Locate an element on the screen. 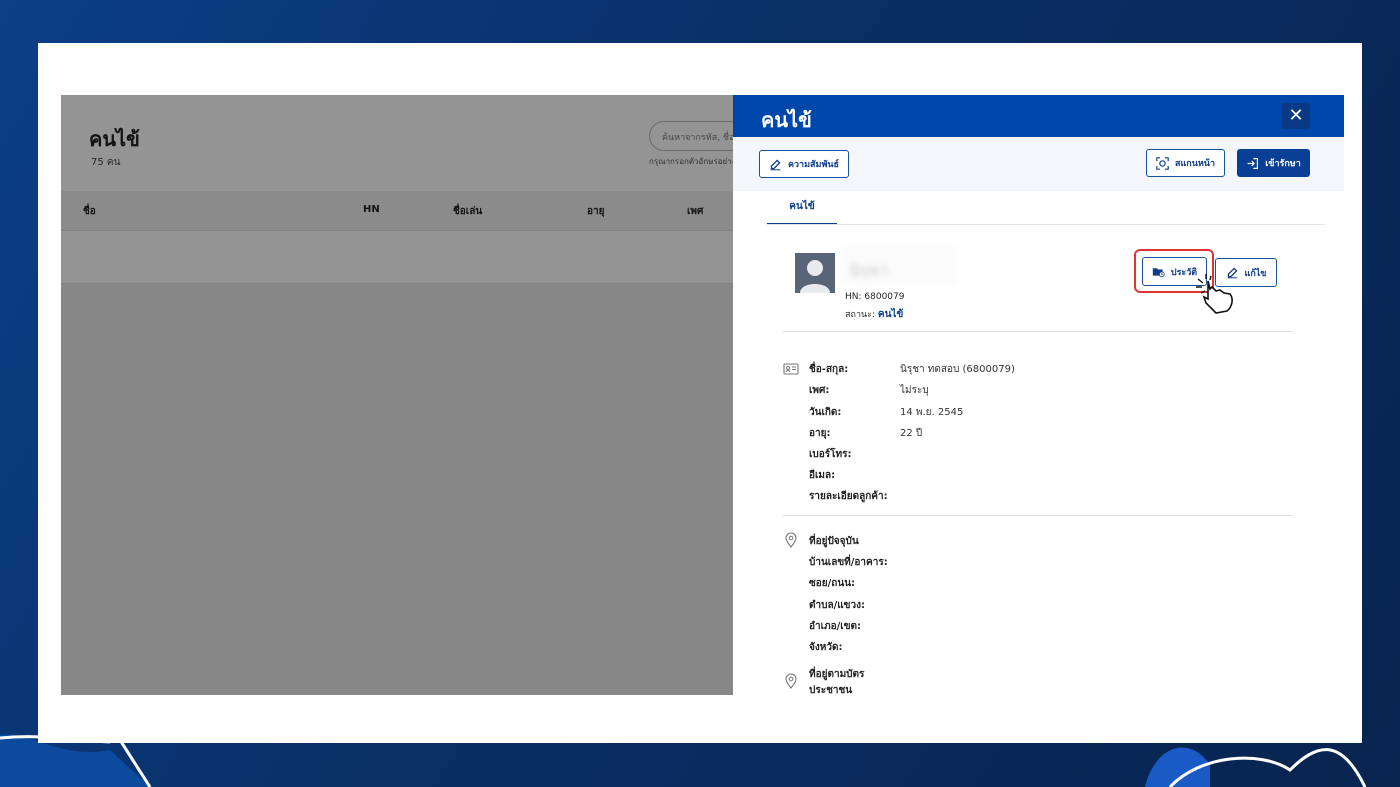 This screenshot has height=787, width=1400. field-value-gender: ไม่ระบุ is located at coordinates (914, 390).